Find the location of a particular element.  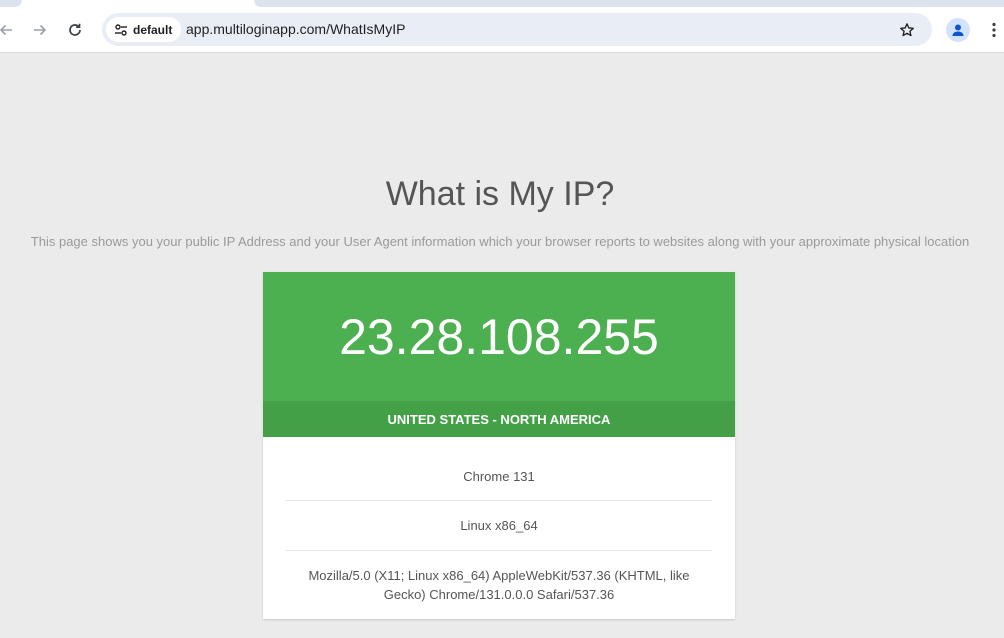

page-title: What is My IP? is located at coordinates (500, 194).